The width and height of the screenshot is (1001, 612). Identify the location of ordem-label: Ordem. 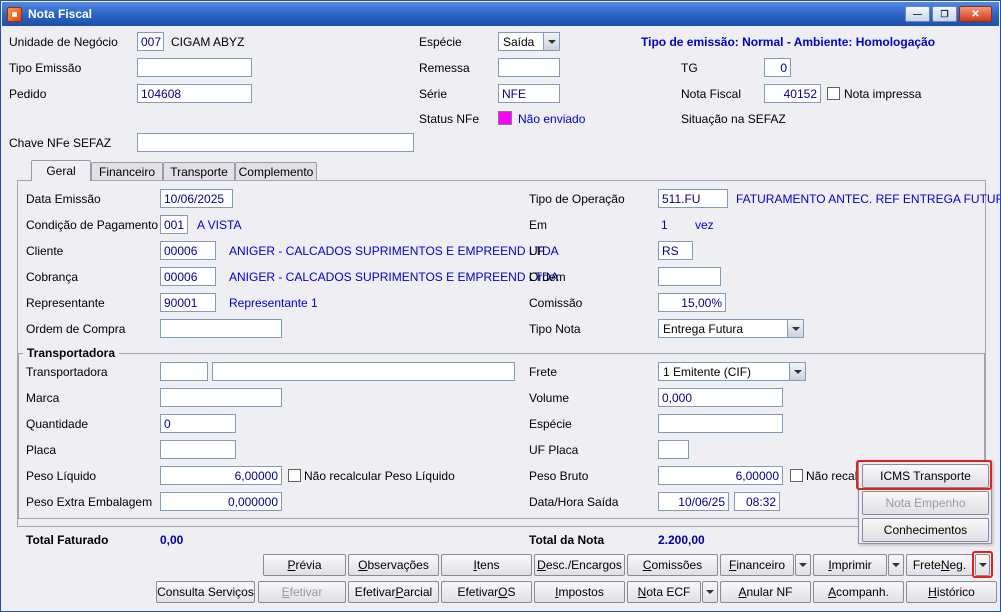
(547, 277).